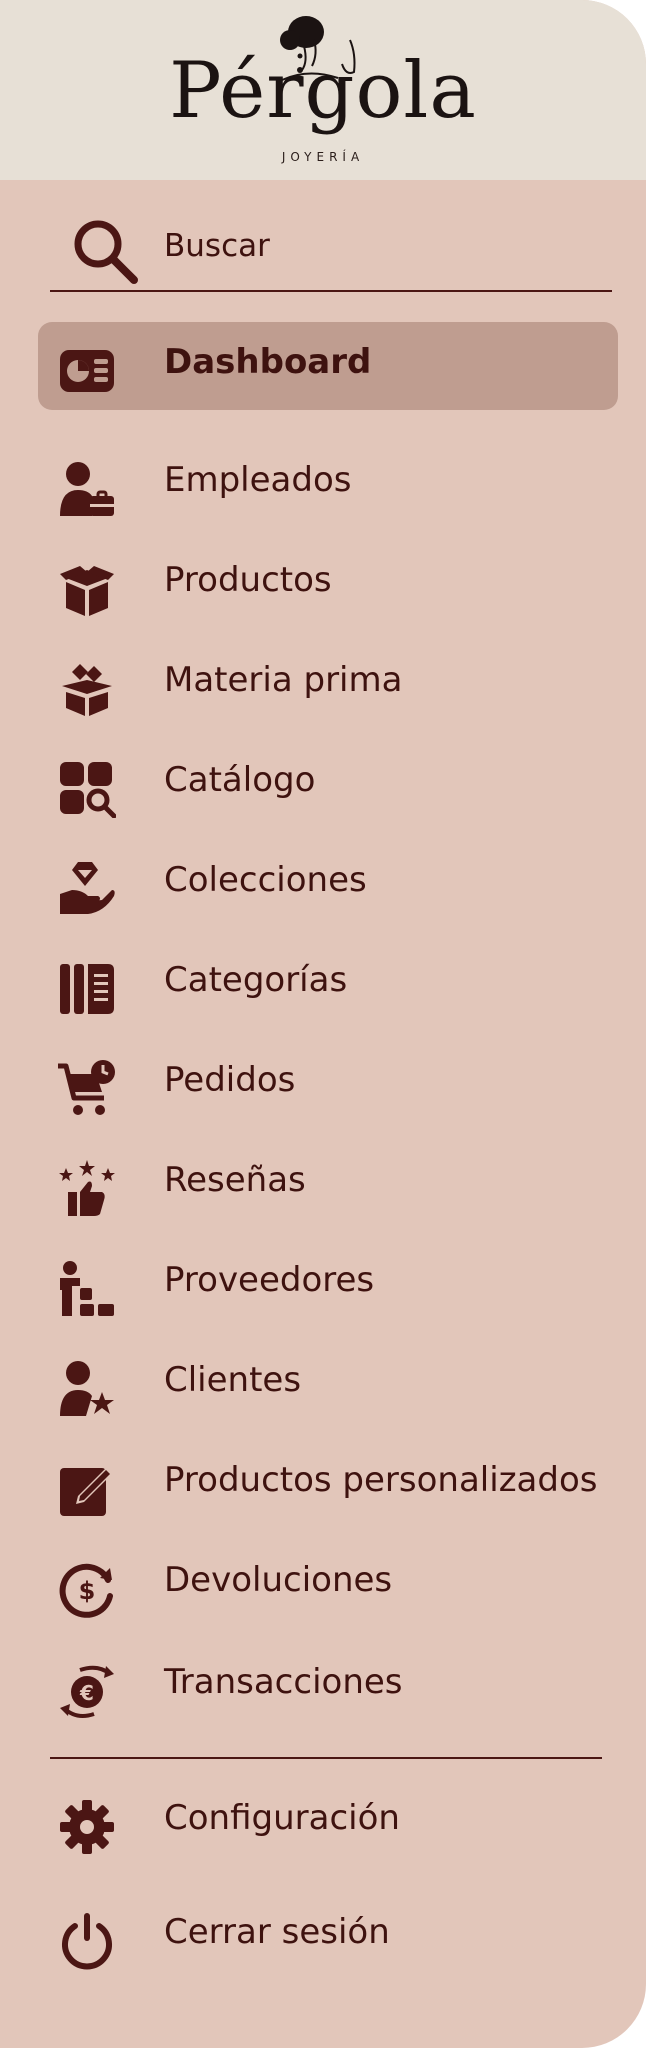  I want to click on logo-header: Pérgola JOYERÍA, so click(323, 90).